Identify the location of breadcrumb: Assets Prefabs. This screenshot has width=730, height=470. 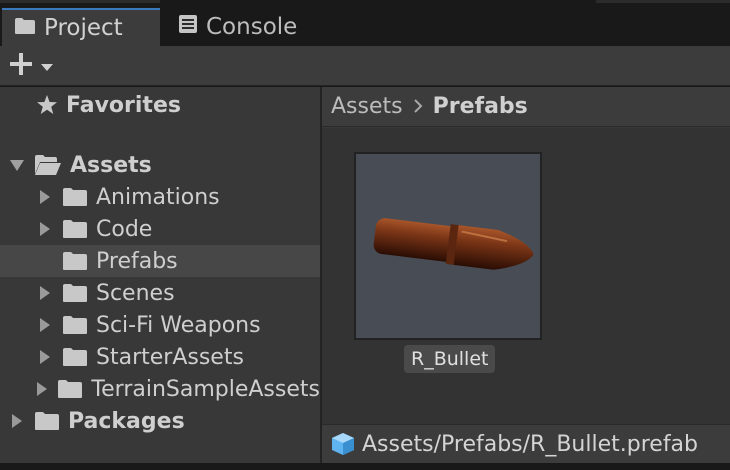
(526, 107).